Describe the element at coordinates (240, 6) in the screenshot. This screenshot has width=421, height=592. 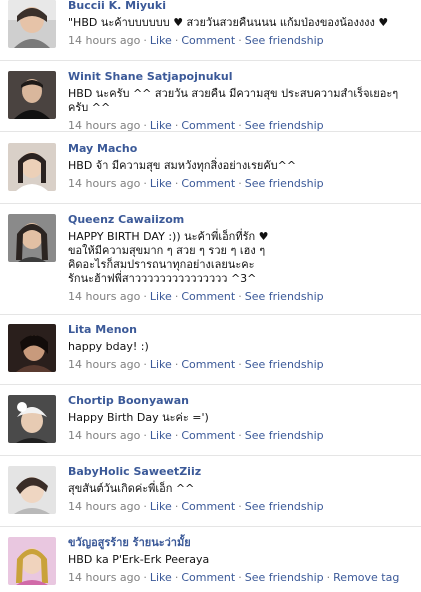
I see `commenter-name: Buccii K. Miyuki` at that location.